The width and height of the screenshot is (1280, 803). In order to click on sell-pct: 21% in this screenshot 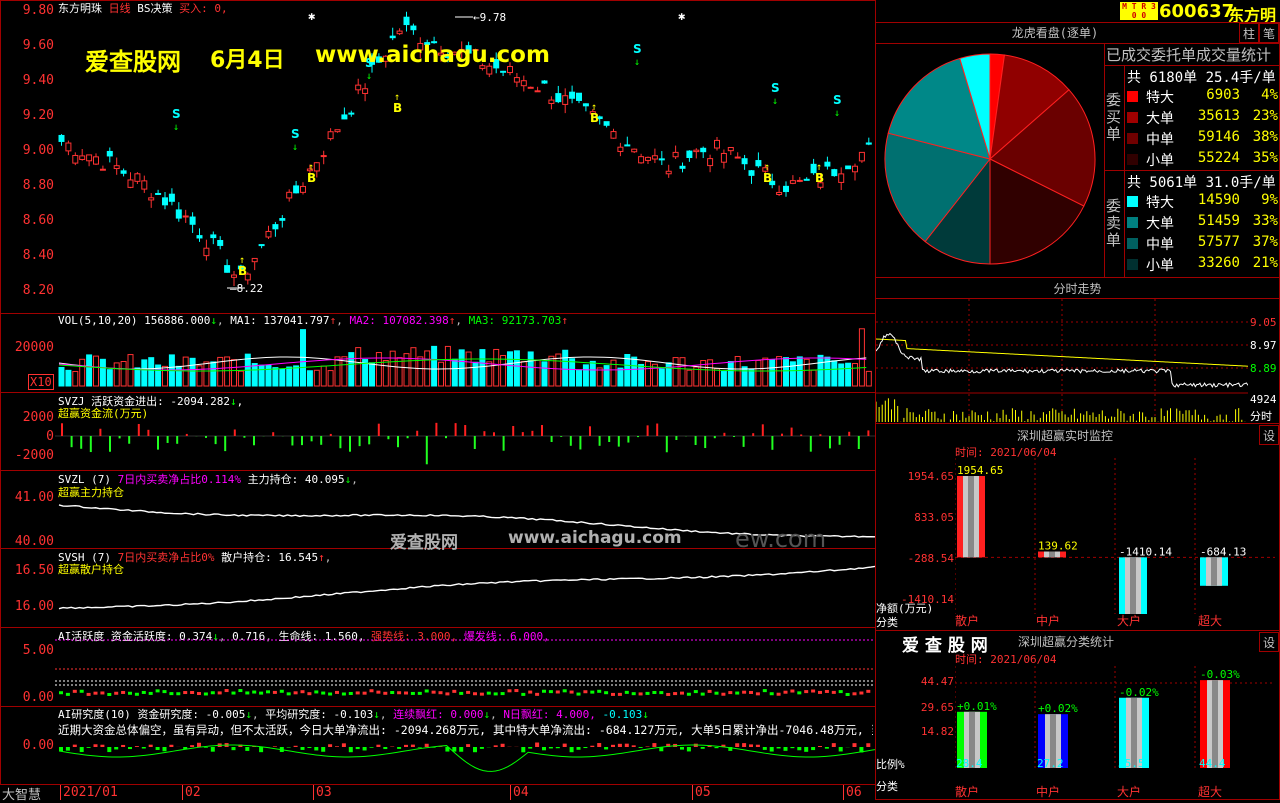, I will do `click(1259, 263)`.